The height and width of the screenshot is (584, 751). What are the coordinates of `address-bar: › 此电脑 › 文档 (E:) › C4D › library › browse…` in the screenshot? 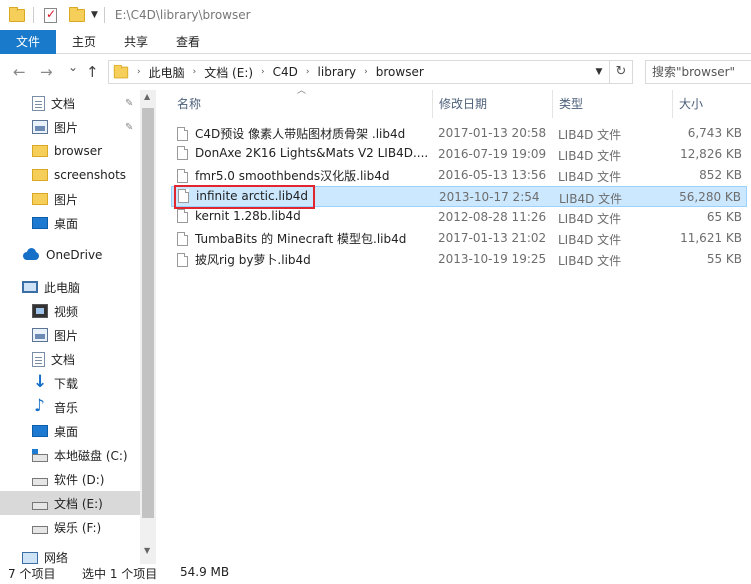 It's located at (359, 72).